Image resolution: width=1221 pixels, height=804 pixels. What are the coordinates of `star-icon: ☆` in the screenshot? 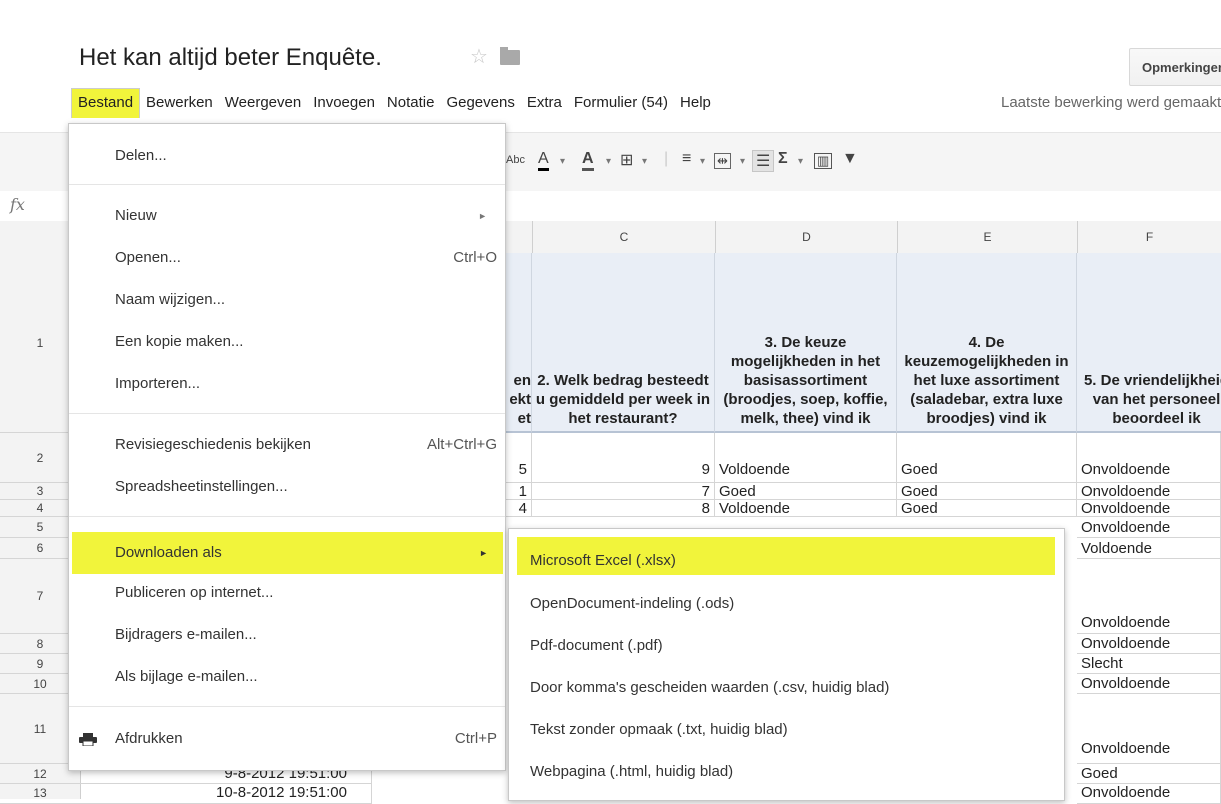 It's located at (479, 56).